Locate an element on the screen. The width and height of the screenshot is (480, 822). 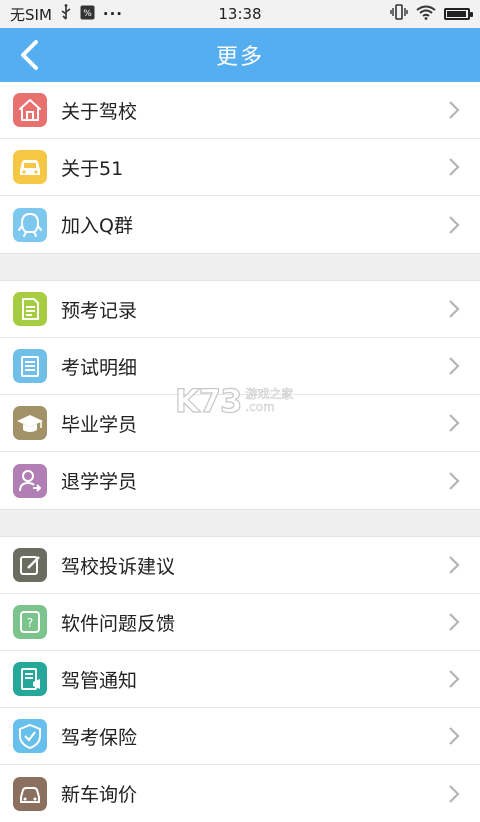
menu-item: 加入Q群 is located at coordinates (240, 224).